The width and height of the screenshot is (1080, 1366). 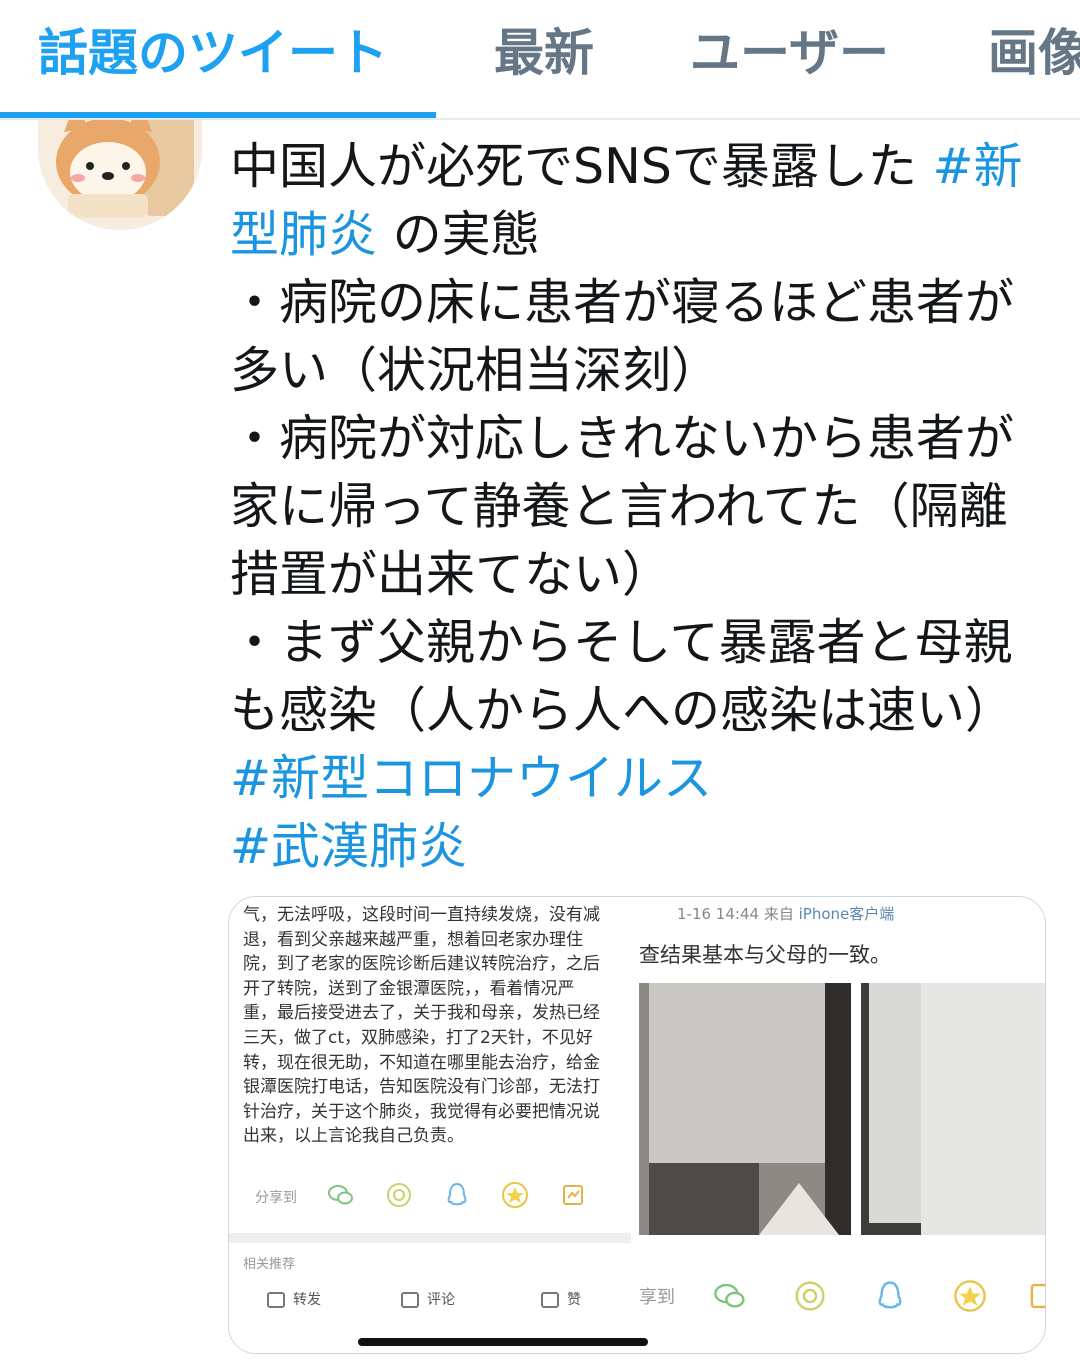 I want to click on forward-label: 转发, so click(x=307, y=1300).